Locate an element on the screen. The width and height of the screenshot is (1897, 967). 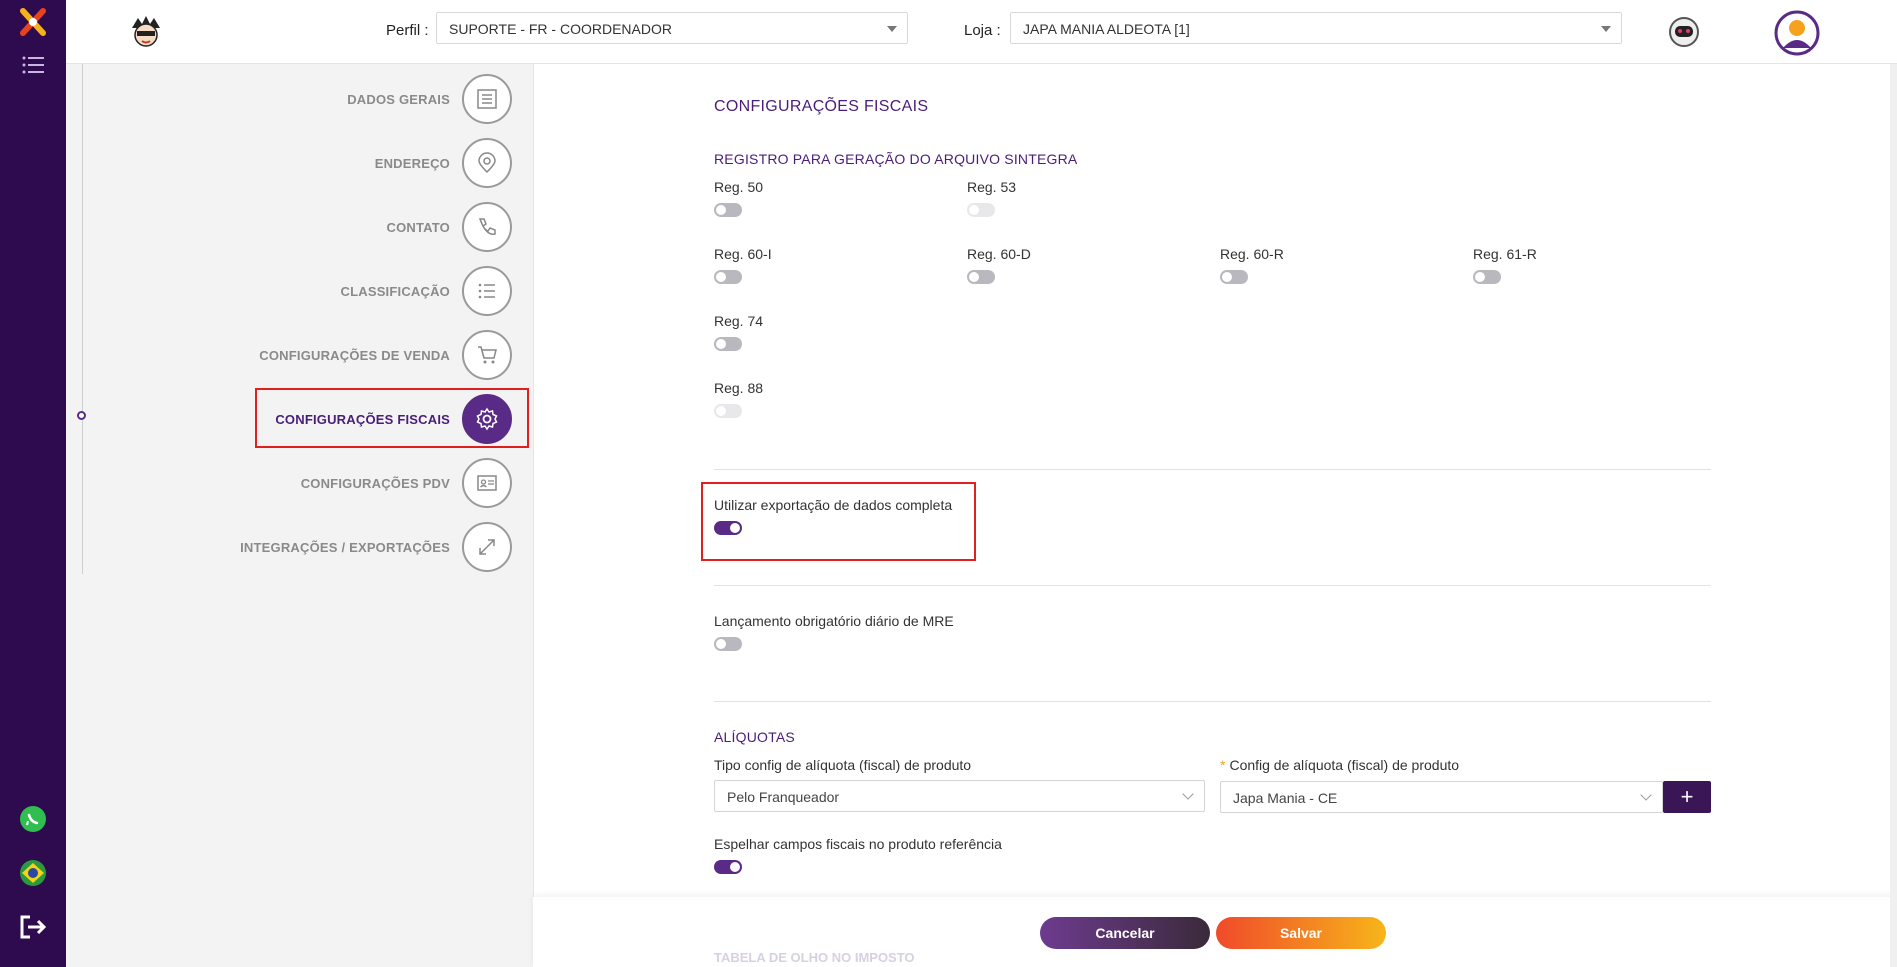
reg-88: Reg. 88 is located at coordinates (738, 401).